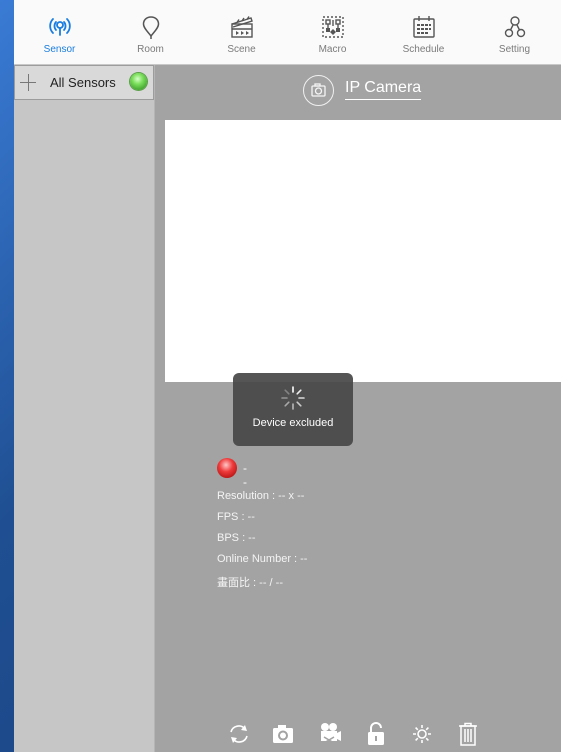 The width and height of the screenshot is (561, 752). I want to click on camera-toolbar, so click(365, 734).